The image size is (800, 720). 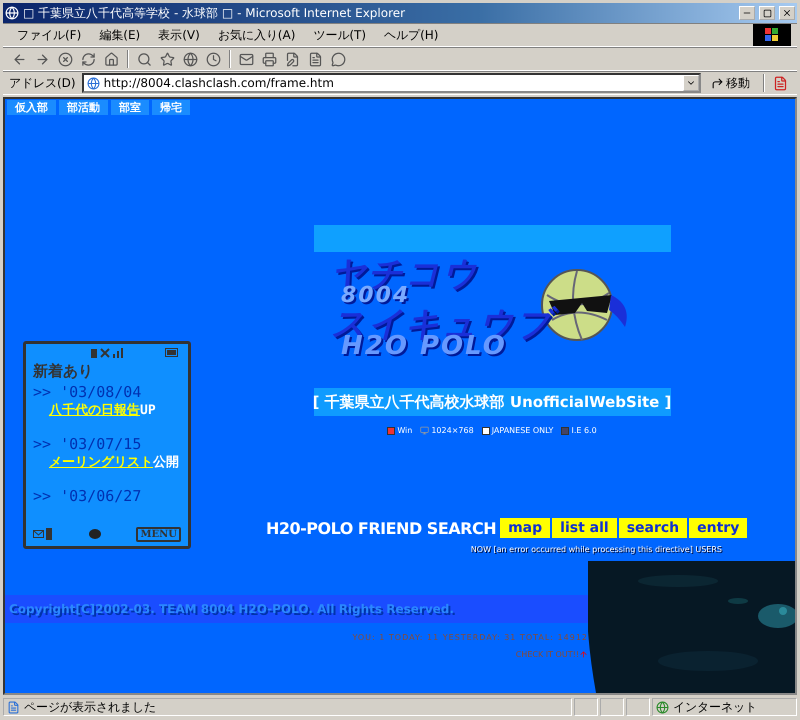 What do you see at coordinates (94, 534) in the screenshot?
I see `dot-icon` at bounding box center [94, 534].